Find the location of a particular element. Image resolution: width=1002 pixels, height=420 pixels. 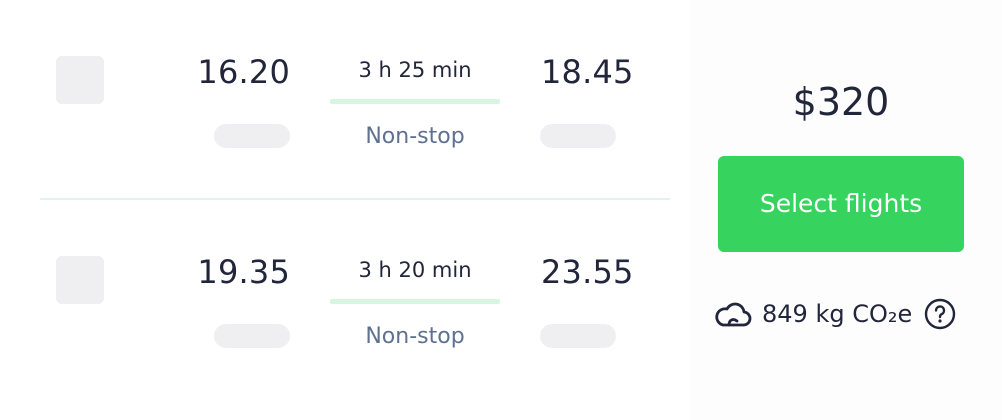

co2-emissions: 849 kg CO₂e is located at coordinates (835, 314).